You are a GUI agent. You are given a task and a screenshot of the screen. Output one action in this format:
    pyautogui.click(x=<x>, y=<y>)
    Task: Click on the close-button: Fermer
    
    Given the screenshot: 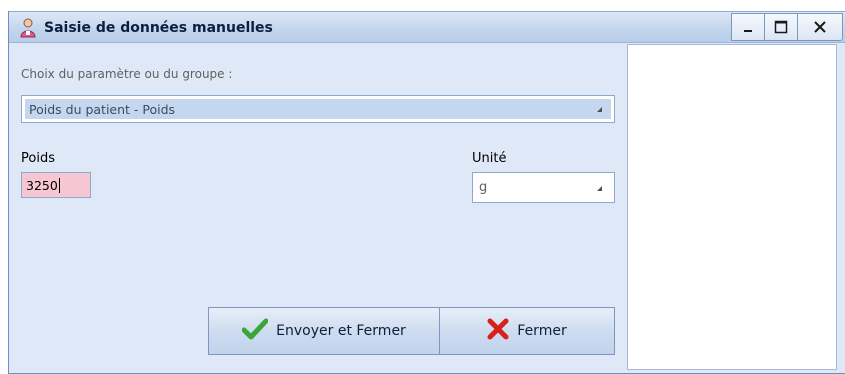 What is the action you would take?
    pyautogui.click(x=527, y=331)
    